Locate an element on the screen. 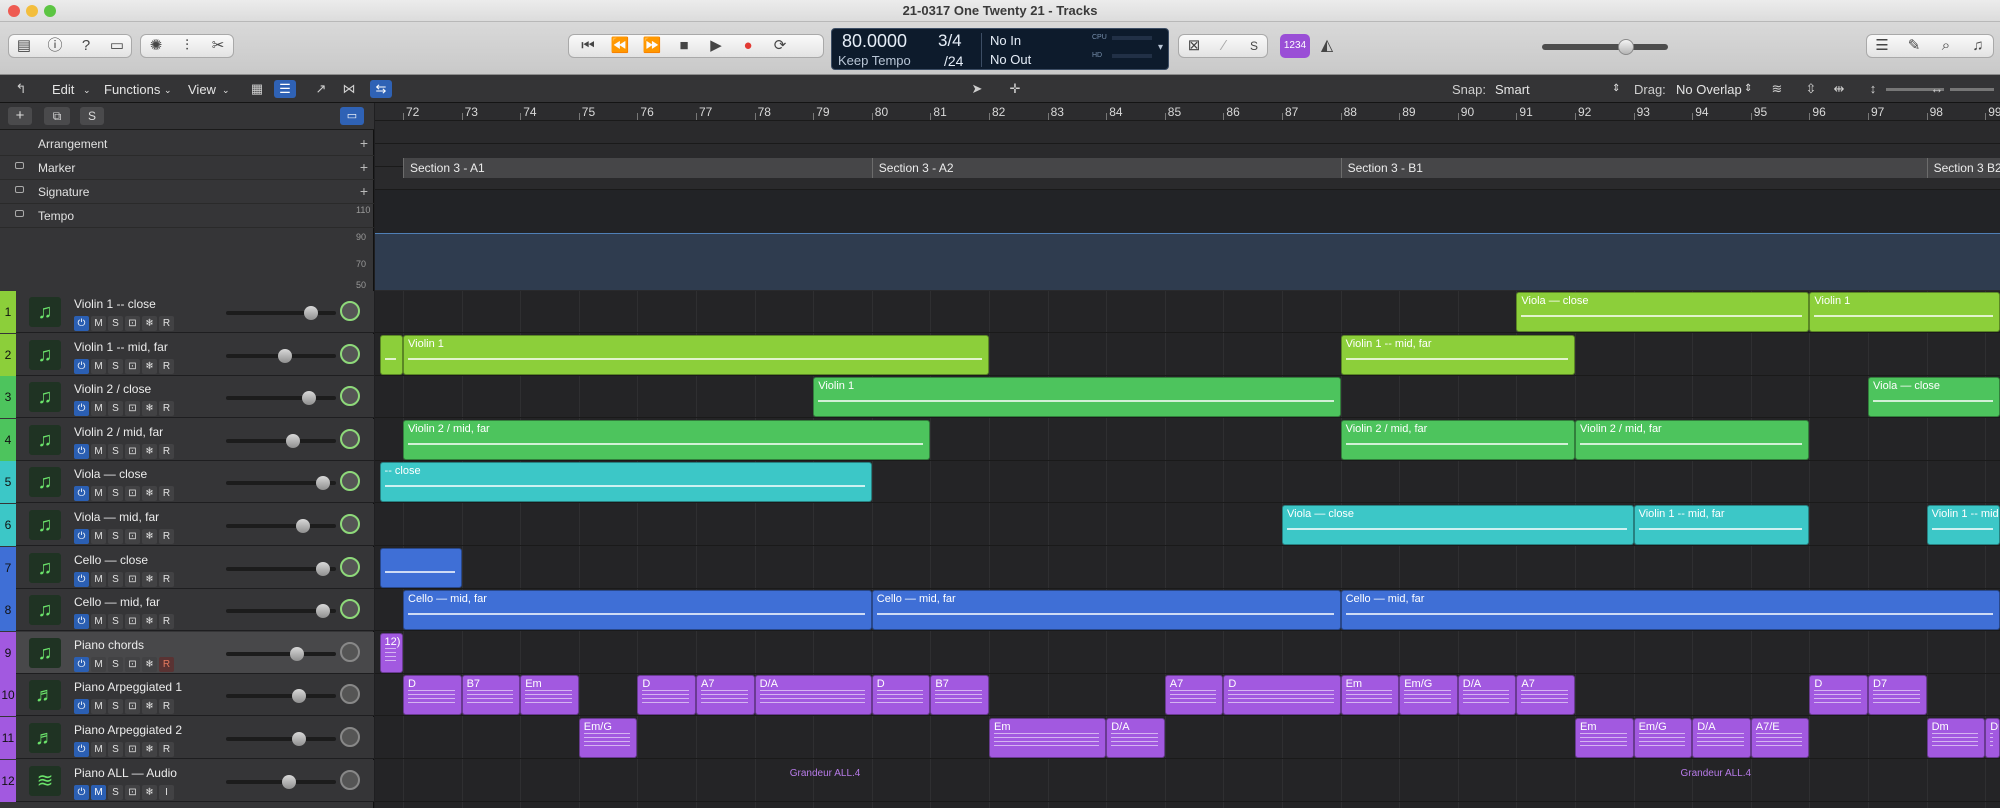  stop-icon: ■ is located at coordinates (684, 46).